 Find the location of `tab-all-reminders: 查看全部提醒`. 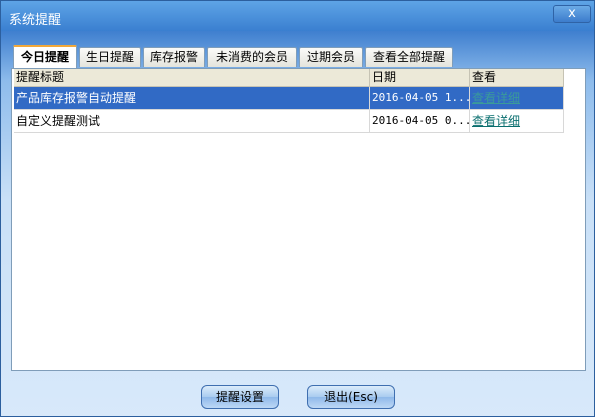

tab-all-reminders: 查看全部提醒 is located at coordinates (409, 57).